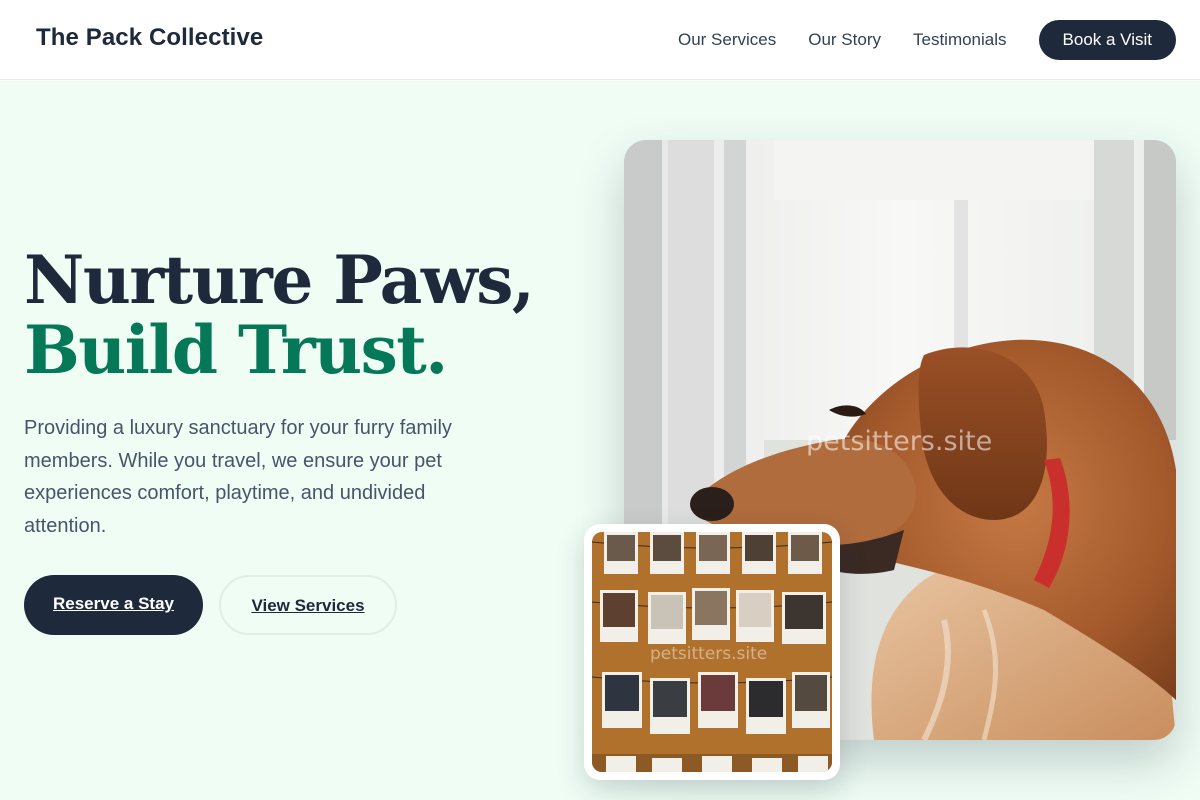 The width and height of the screenshot is (1200, 800). Describe the element at coordinates (149, 38) in the screenshot. I see `brand-logo-text: The Pack Collective` at that location.